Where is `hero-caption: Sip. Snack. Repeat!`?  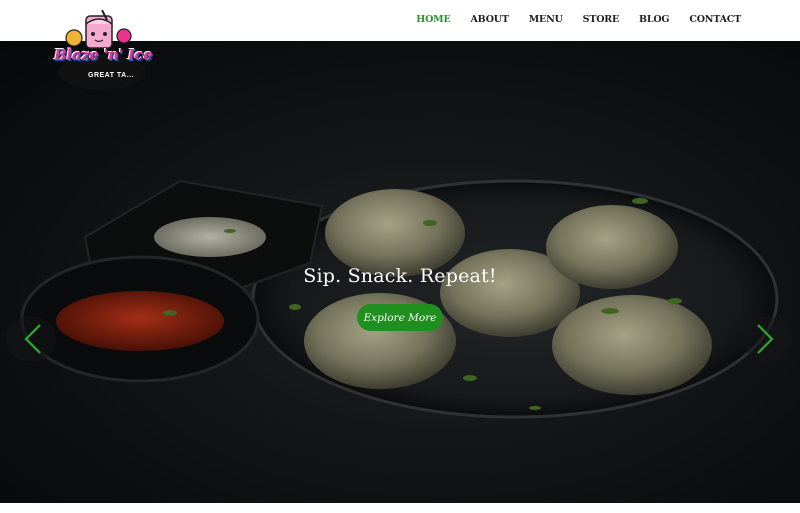
hero-caption: Sip. Snack. Repeat! is located at coordinates (400, 276).